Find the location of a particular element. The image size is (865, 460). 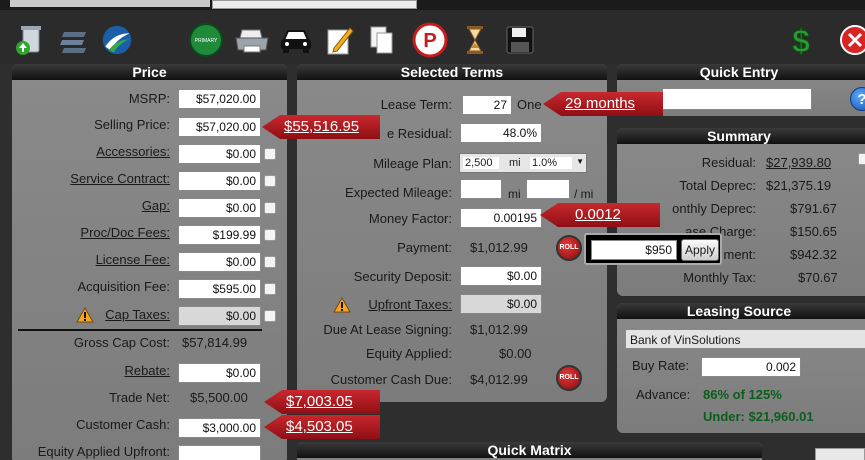

under-value: Under: $21,960.01 is located at coordinates (758, 416).